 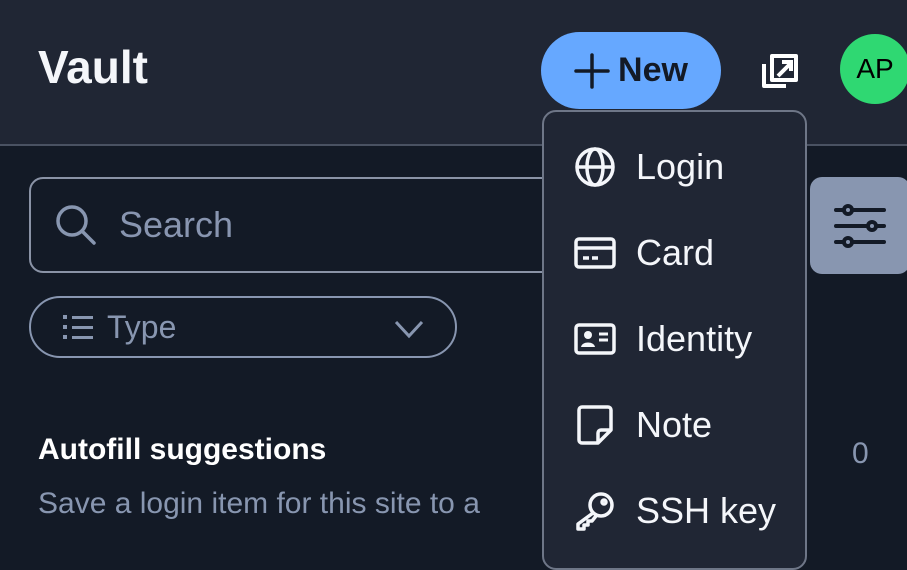 What do you see at coordinates (595, 167) in the screenshot?
I see `globe-icon` at bounding box center [595, 167].